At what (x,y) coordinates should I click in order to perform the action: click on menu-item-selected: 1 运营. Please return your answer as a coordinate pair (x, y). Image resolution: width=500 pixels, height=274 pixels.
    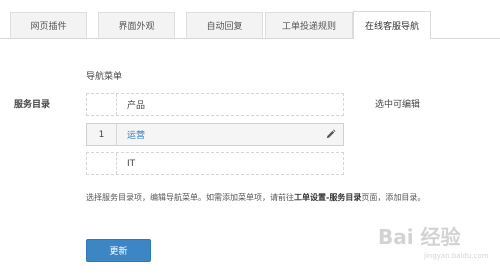
    Looking at the image, I should click on (215, 134).